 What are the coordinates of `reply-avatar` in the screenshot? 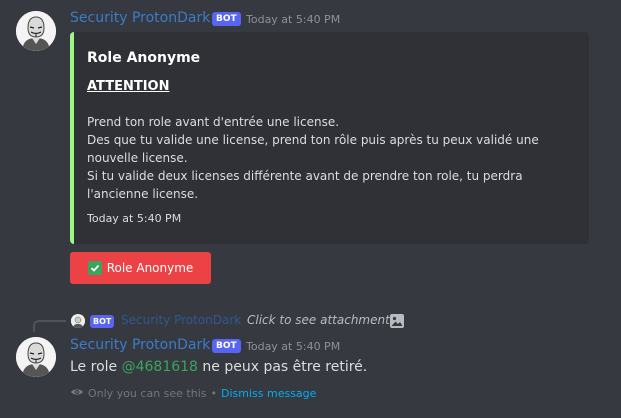 It's located at (78, 321).